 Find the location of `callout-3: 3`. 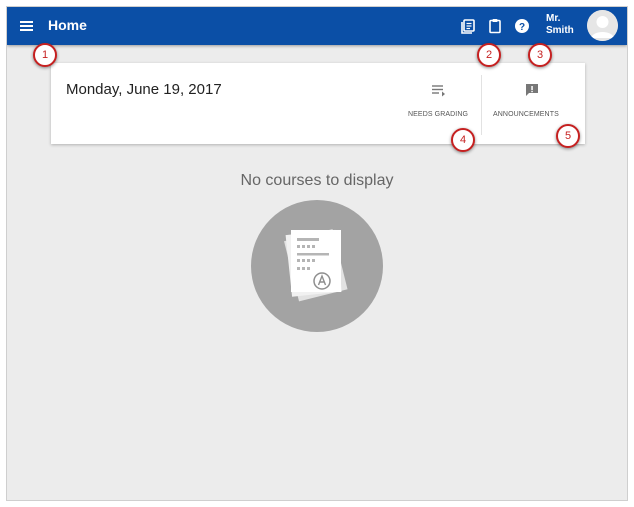

callout-3: 3 is located at coordinates (540, 55).